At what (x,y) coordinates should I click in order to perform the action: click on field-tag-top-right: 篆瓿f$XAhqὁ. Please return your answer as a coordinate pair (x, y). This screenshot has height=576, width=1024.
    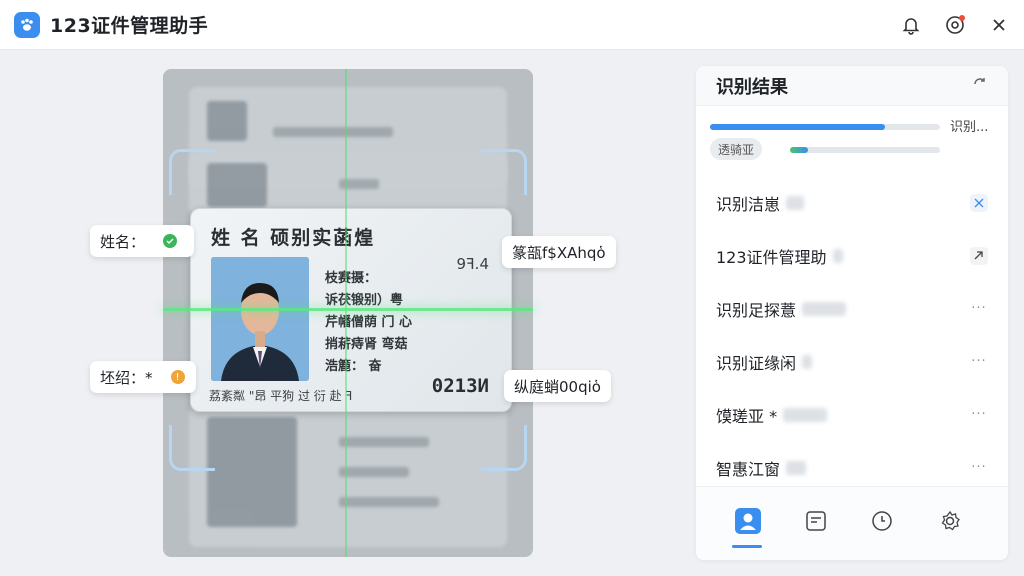
    Looking at the image, I should click on (559, 252).